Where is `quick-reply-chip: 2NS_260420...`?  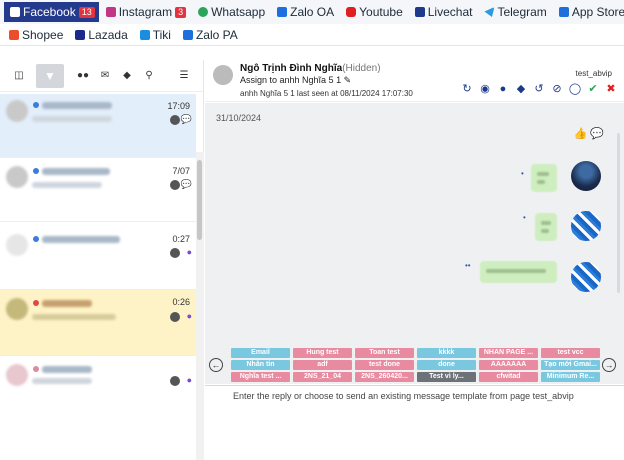
quick-reply-chip: 2NS_260420... is located at coordinates (384, 377).